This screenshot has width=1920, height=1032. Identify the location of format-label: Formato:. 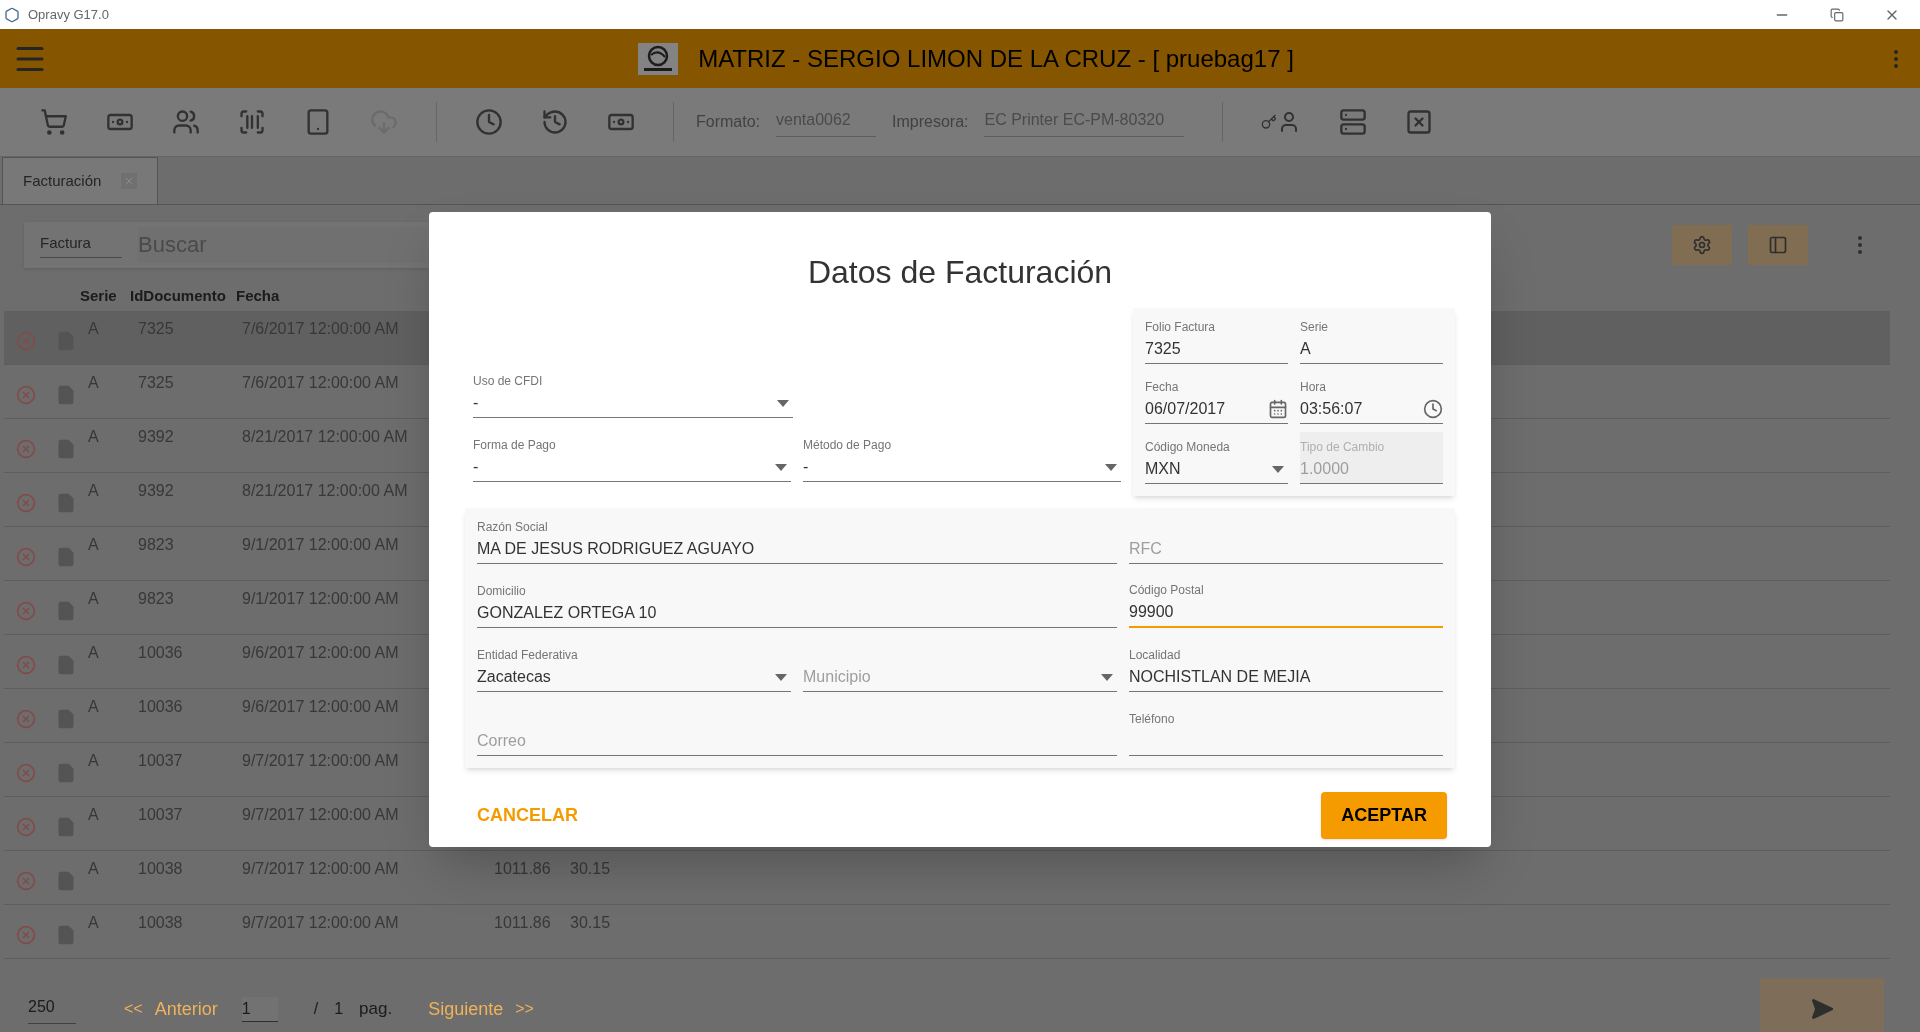
(728, 122).